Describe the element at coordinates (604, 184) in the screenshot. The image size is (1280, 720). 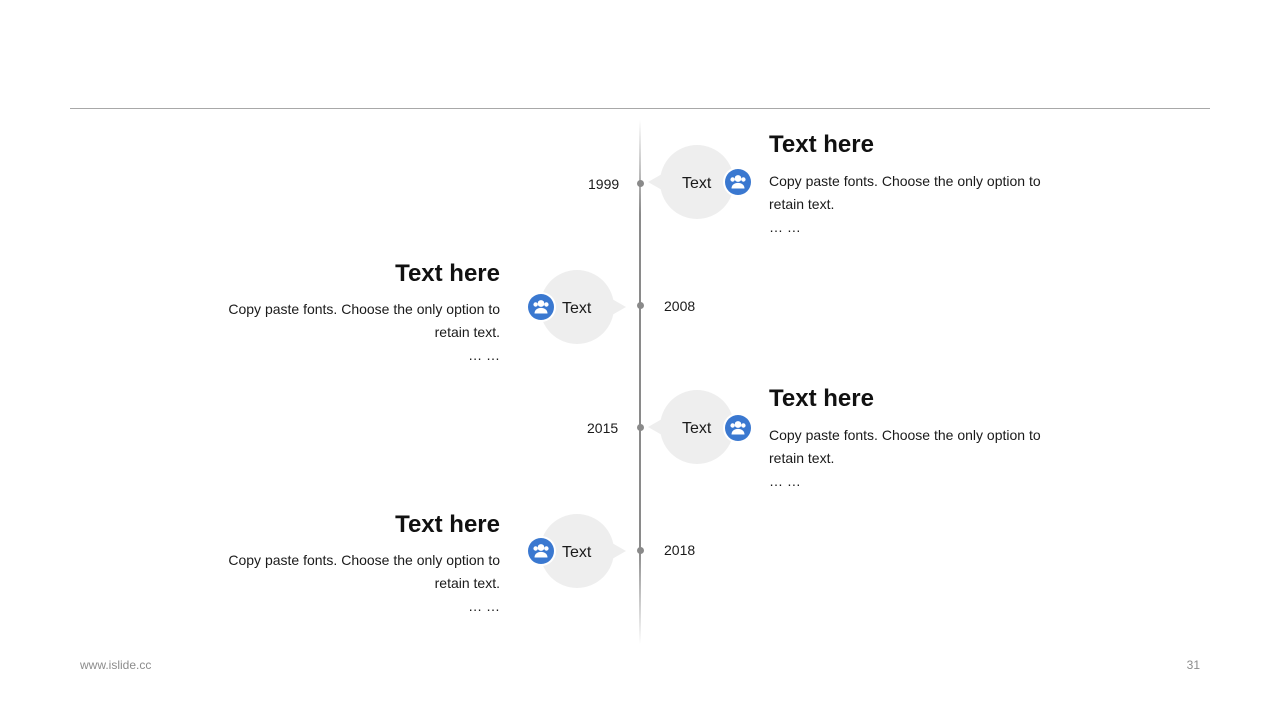
I see `milestone-year: 1999` at that location.